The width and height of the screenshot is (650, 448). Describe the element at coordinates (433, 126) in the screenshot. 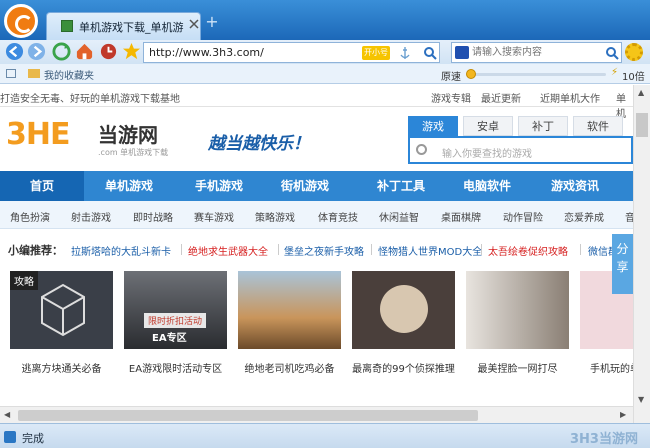

I see `search-tab-games: 游戏` at that location.